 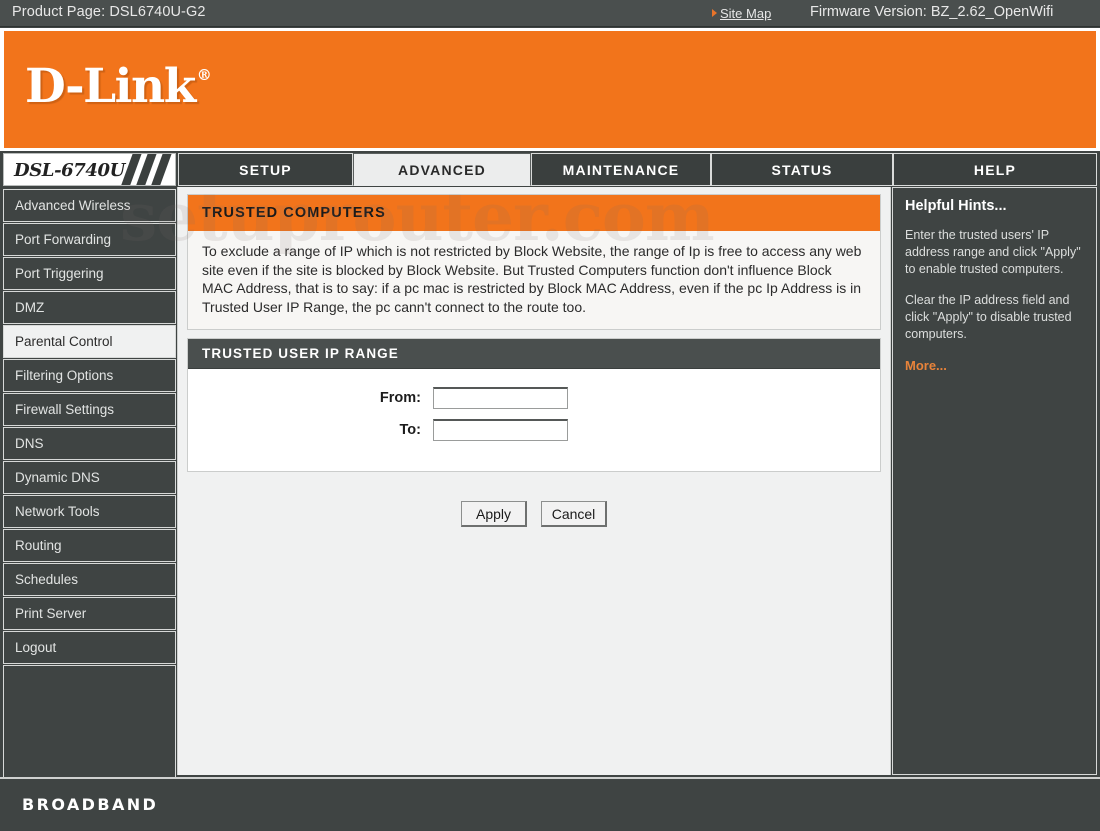 What do you see at coordinates (89, 579) in the screenshot?
I see `sidebar-item-schedules: Schedules` at bounding box center [89, 579].